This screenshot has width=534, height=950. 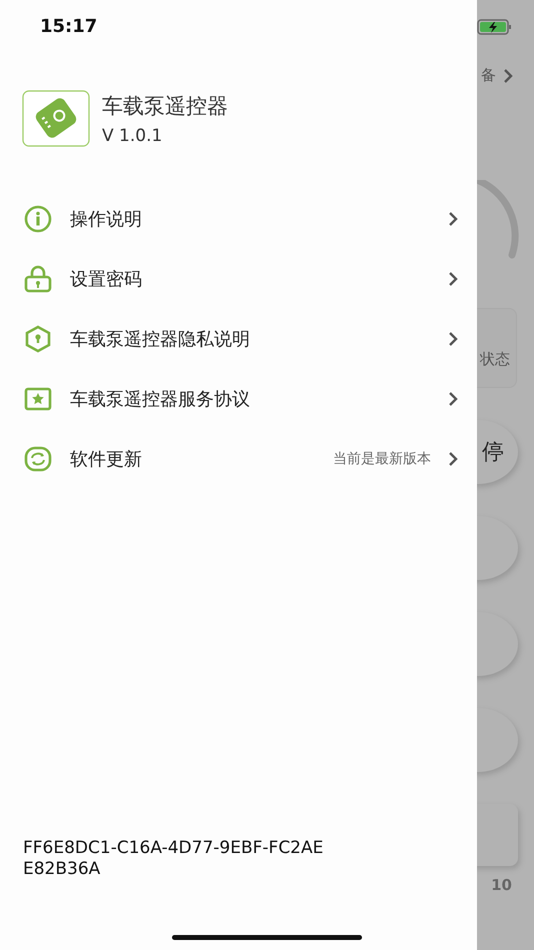 I want to click on device-id: FF6E8DC1-C16A-4D77-9EBF-FC2AEE82B36A, so click(x=173, y=859).